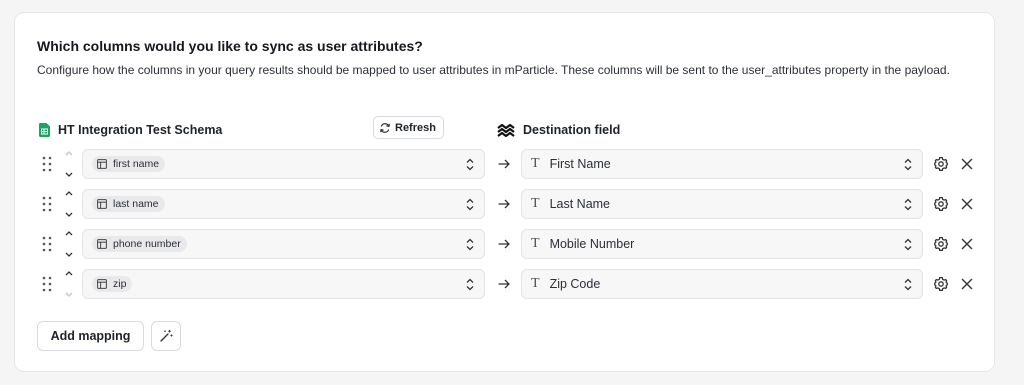 The width and height of the screenshot is (1024, 385). I want to click on mapping-row: zip T Zip Code, so click(505, 284).